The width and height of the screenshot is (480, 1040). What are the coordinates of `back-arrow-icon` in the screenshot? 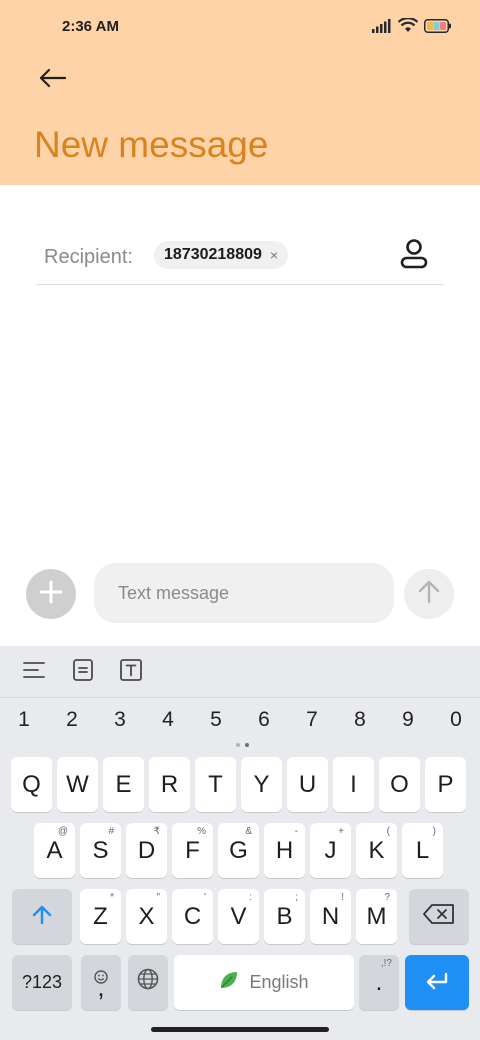 It's located at (52, 80).